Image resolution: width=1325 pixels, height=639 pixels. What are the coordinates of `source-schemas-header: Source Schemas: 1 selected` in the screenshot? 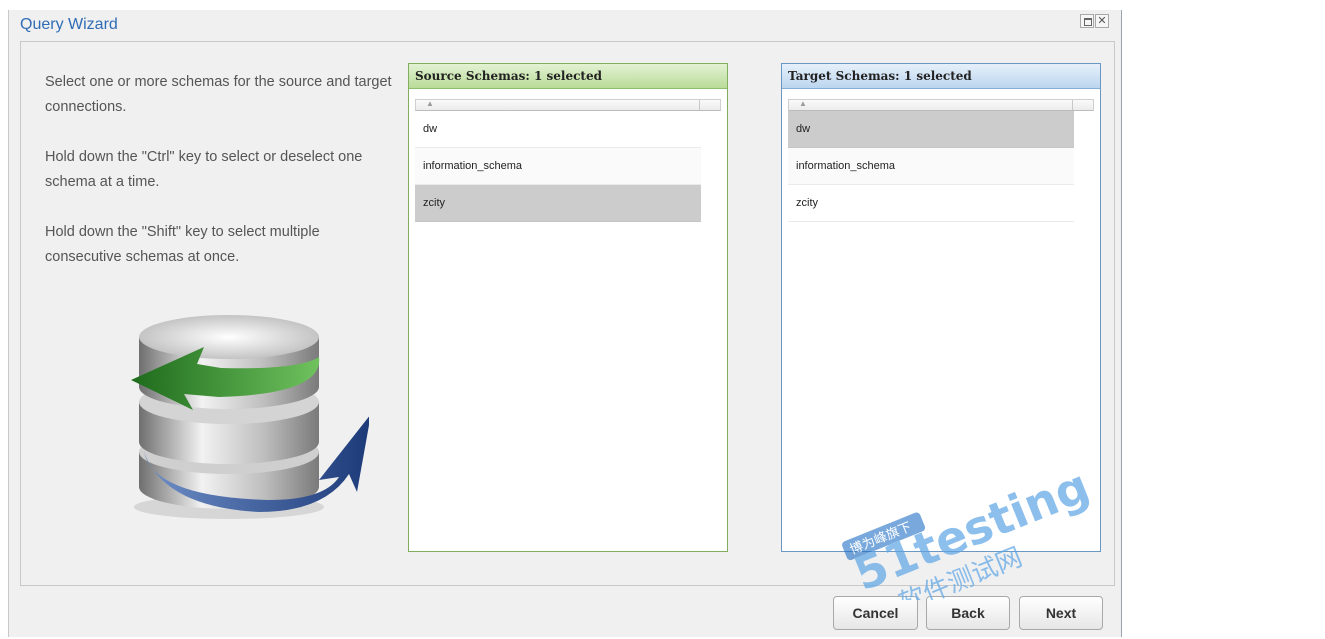 It's located at (568, 76).